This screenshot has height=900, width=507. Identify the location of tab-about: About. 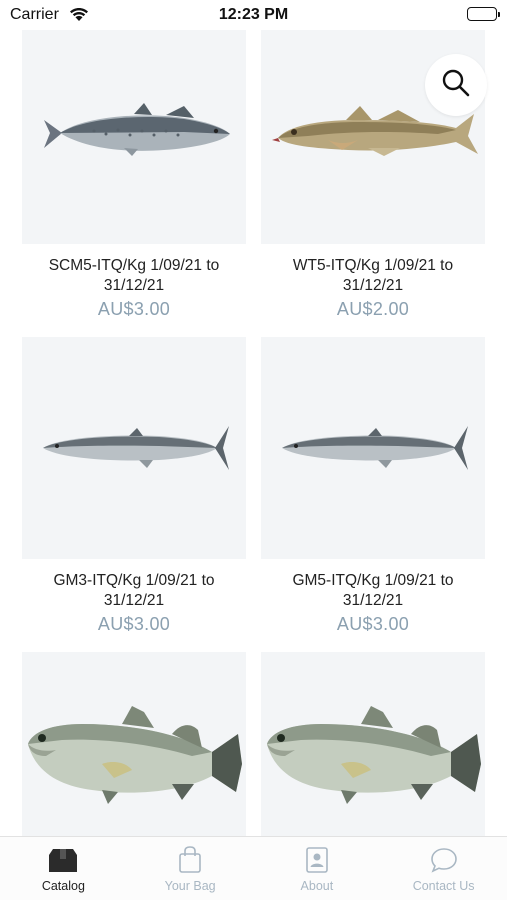
(317, 868).